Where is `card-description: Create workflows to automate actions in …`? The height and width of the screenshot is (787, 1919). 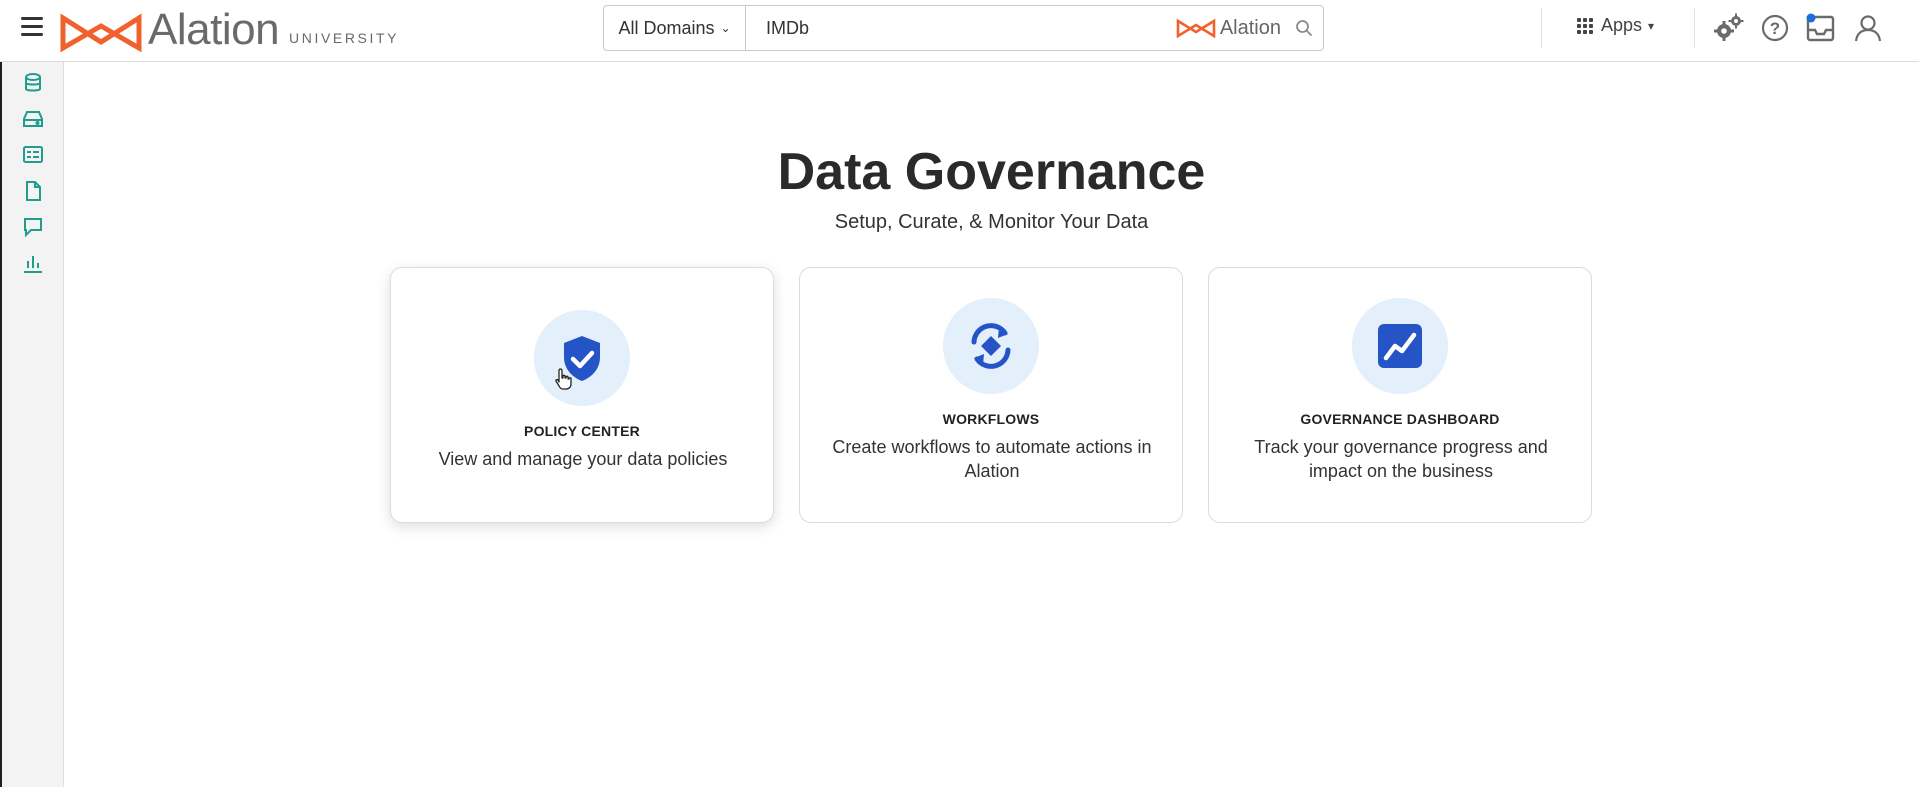
card-description: Create workflows to automate actions in … is located at coordinates (992, 459).